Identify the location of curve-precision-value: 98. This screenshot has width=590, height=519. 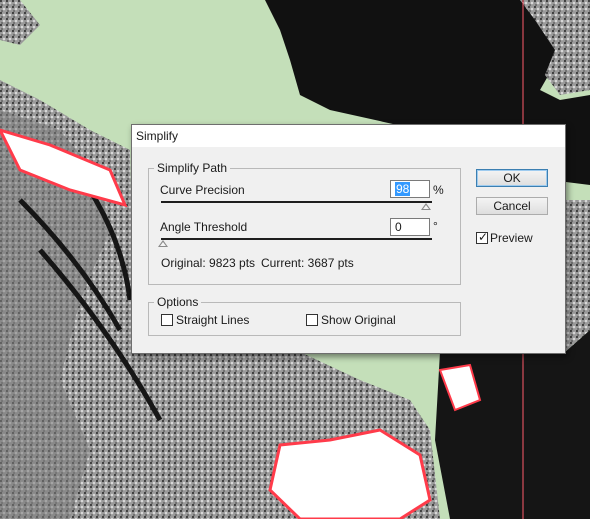
(403, 189).